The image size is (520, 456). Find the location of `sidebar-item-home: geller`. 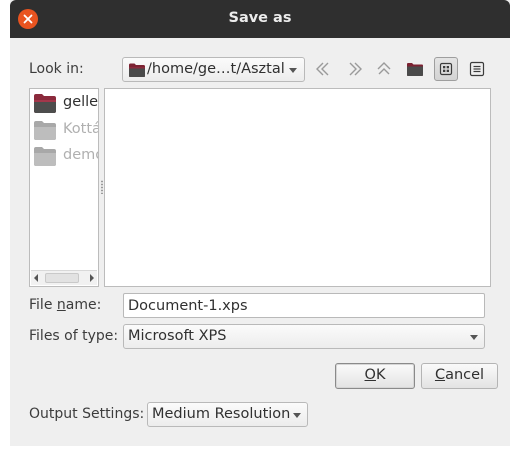

sidebar-item-home: geller is located at coordinates (65, 103).